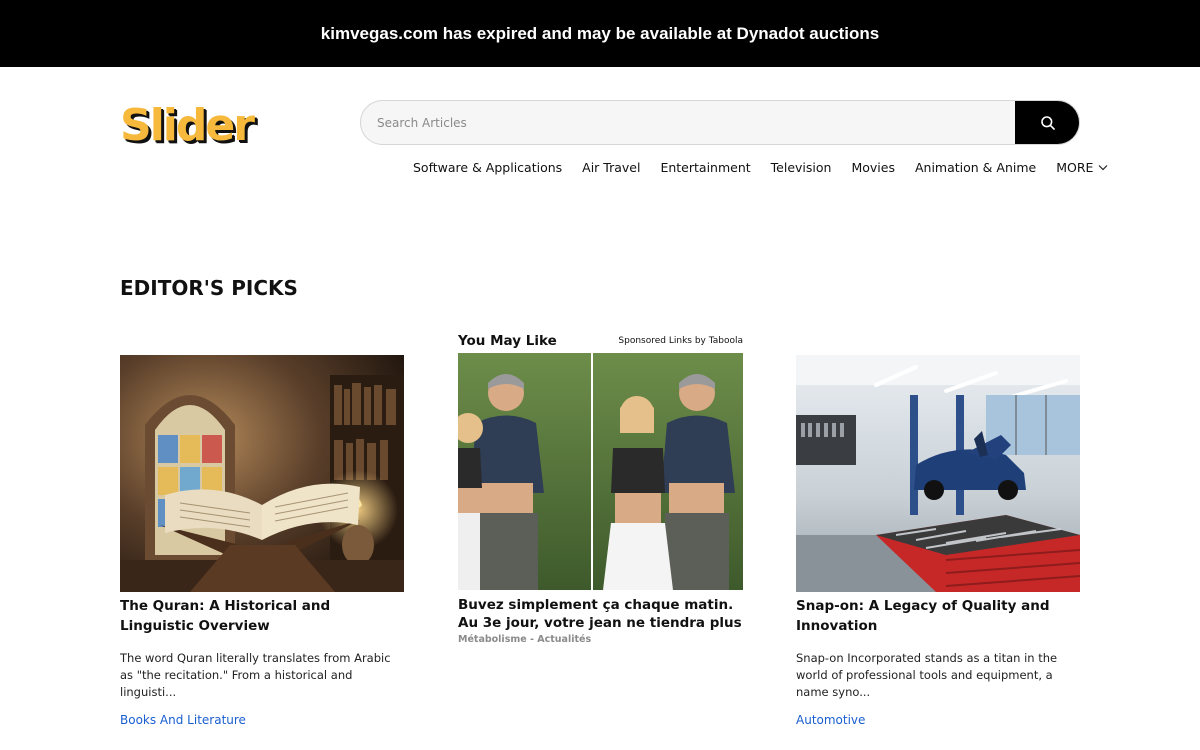 The image size is (1200, 750). I want to click on nav-more-dropdown: MORE, so click(1082, 167).